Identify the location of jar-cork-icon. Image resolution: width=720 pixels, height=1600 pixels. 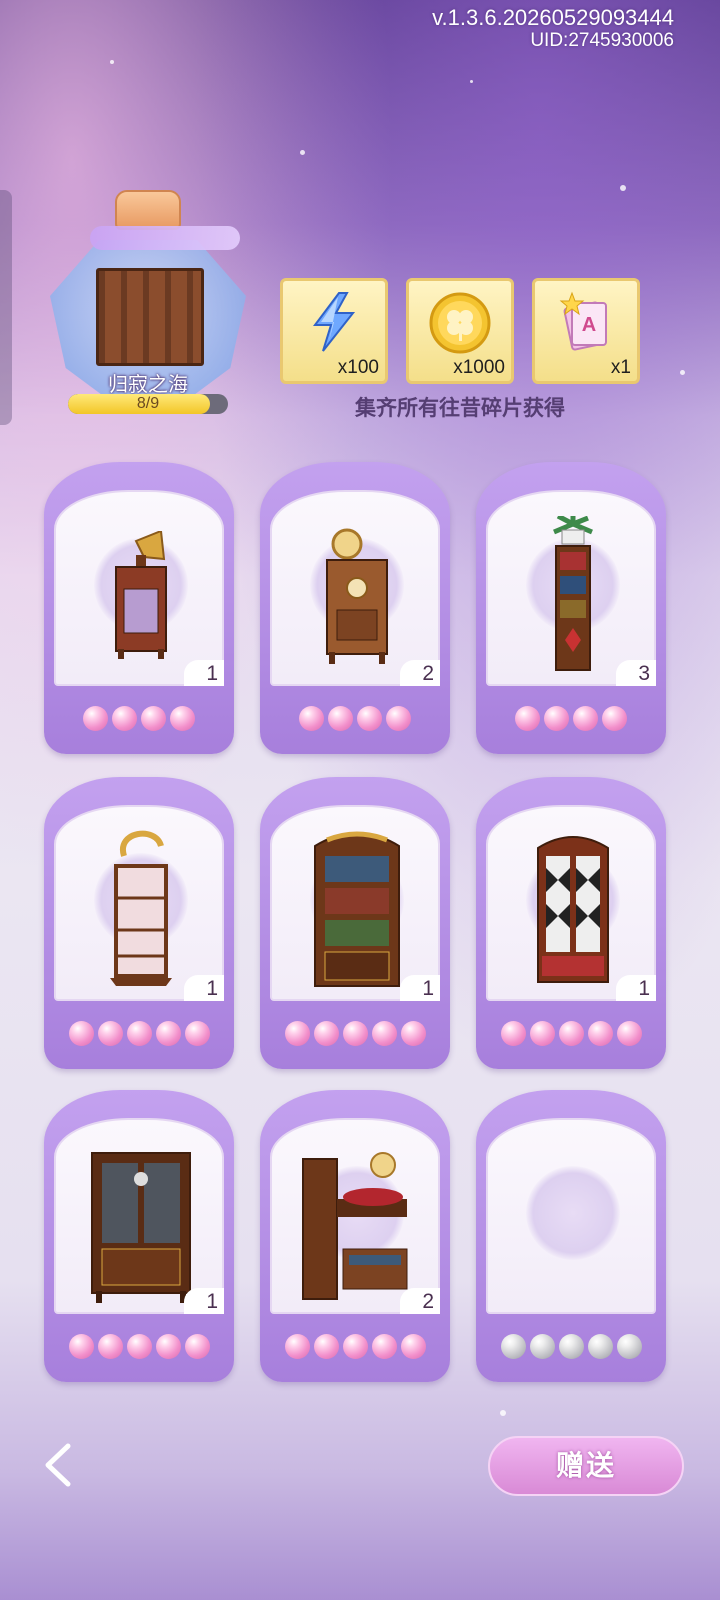
(148, 210).